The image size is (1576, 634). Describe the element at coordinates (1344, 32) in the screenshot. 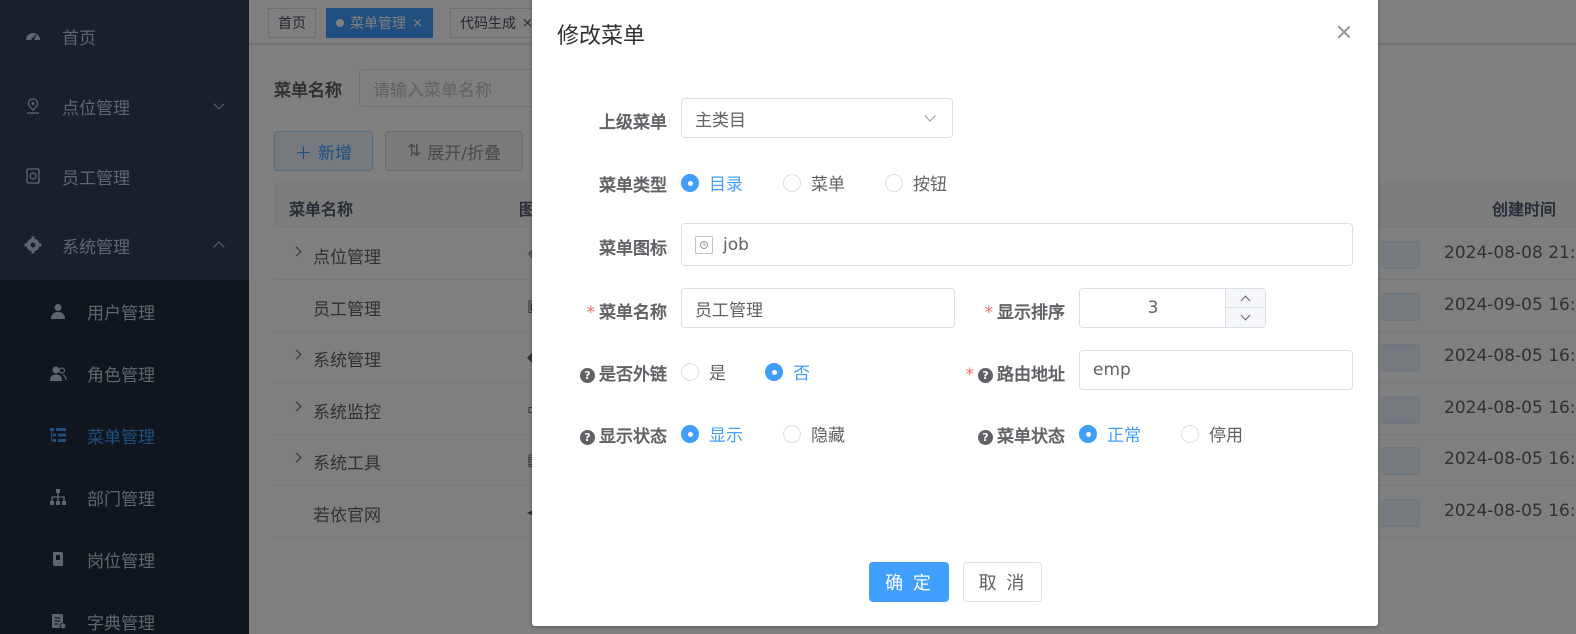

I see `close-icon` at that location.